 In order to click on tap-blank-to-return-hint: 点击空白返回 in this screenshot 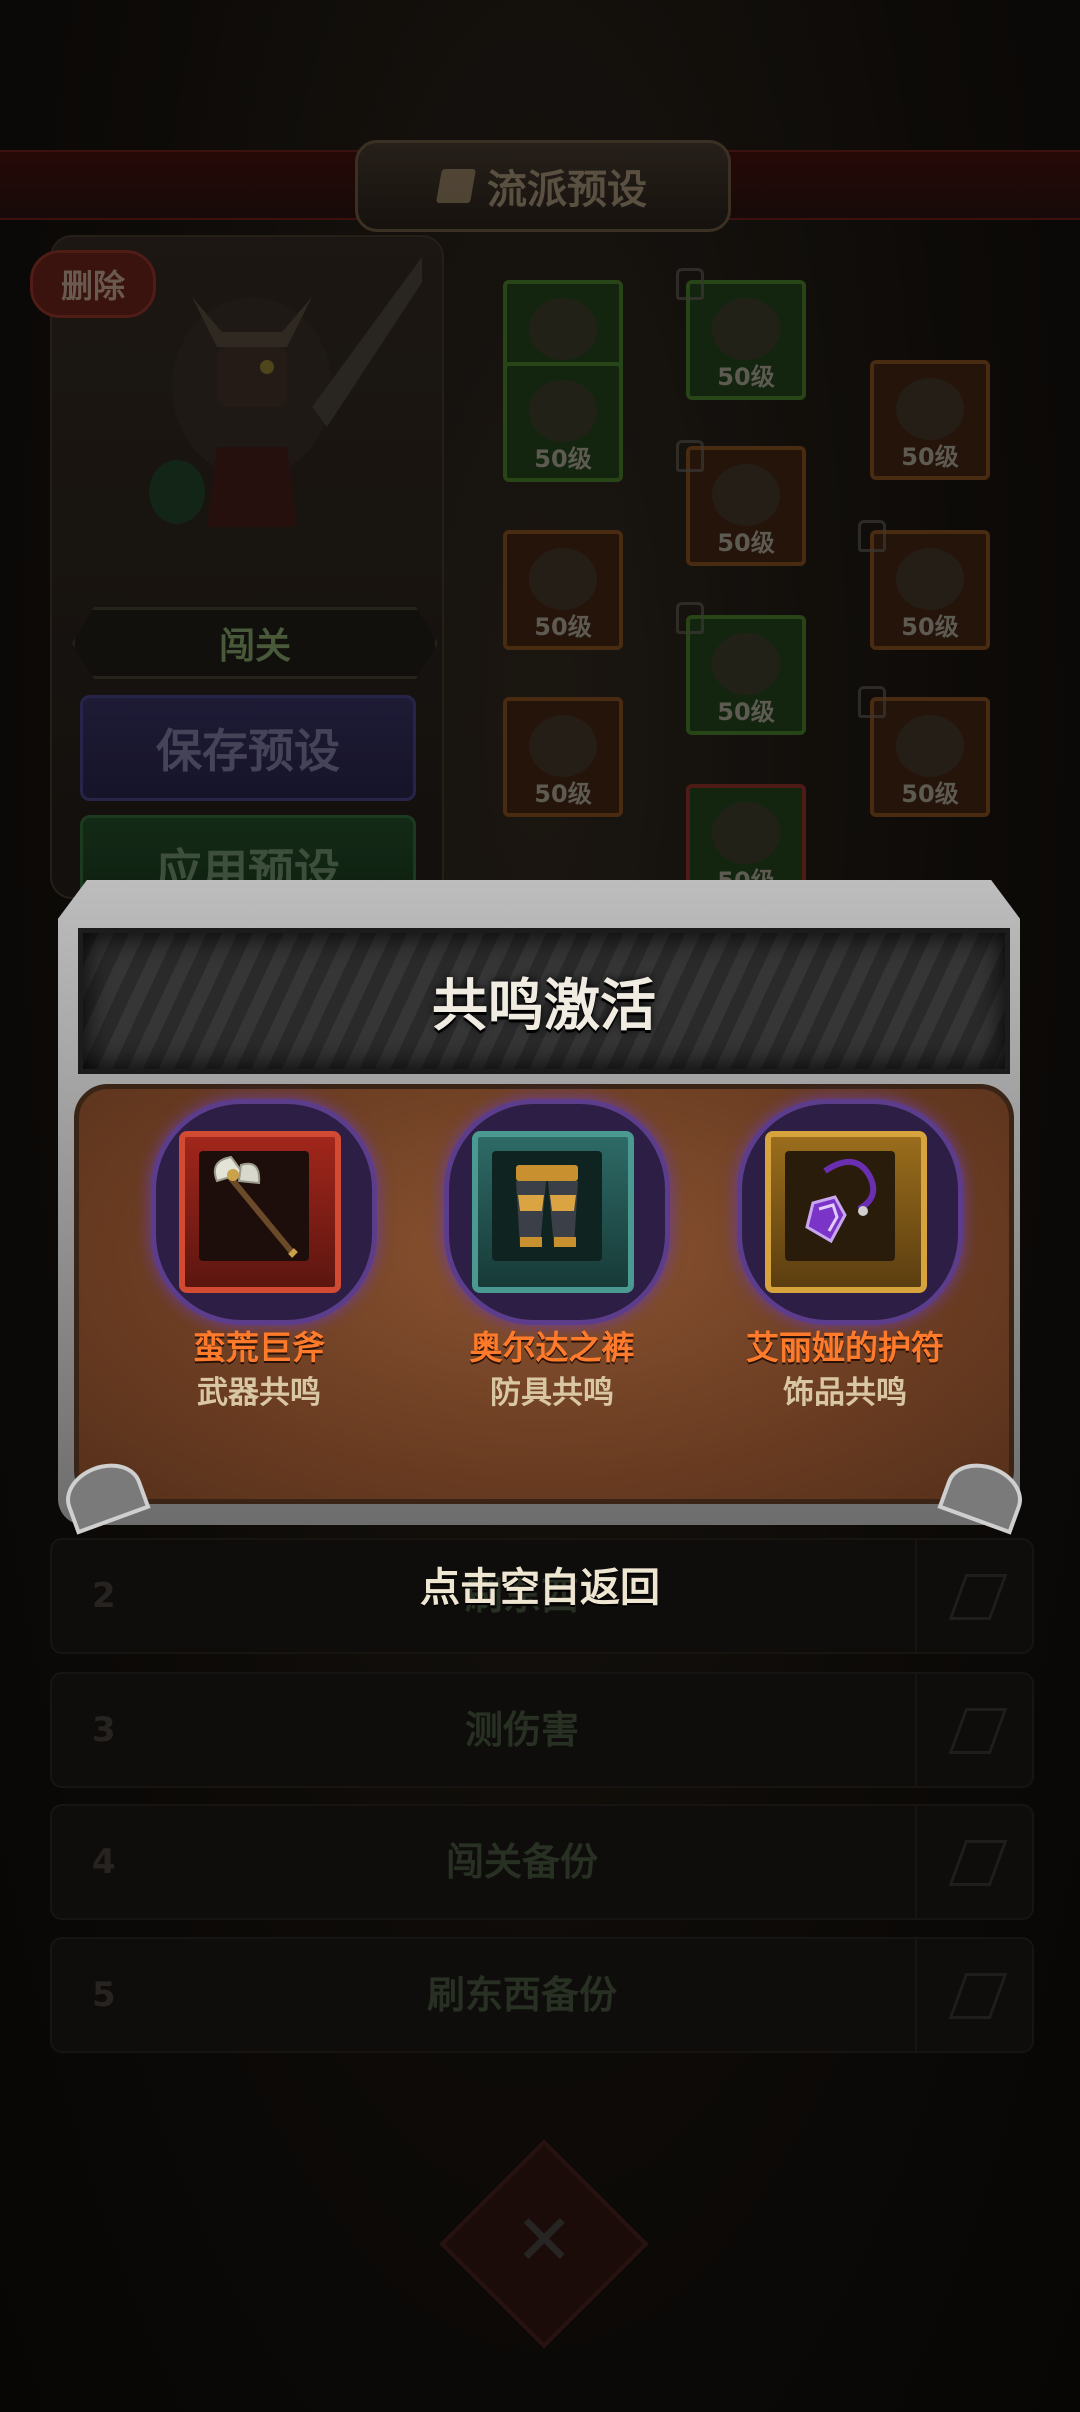, I will do `click(540, 1588)`.